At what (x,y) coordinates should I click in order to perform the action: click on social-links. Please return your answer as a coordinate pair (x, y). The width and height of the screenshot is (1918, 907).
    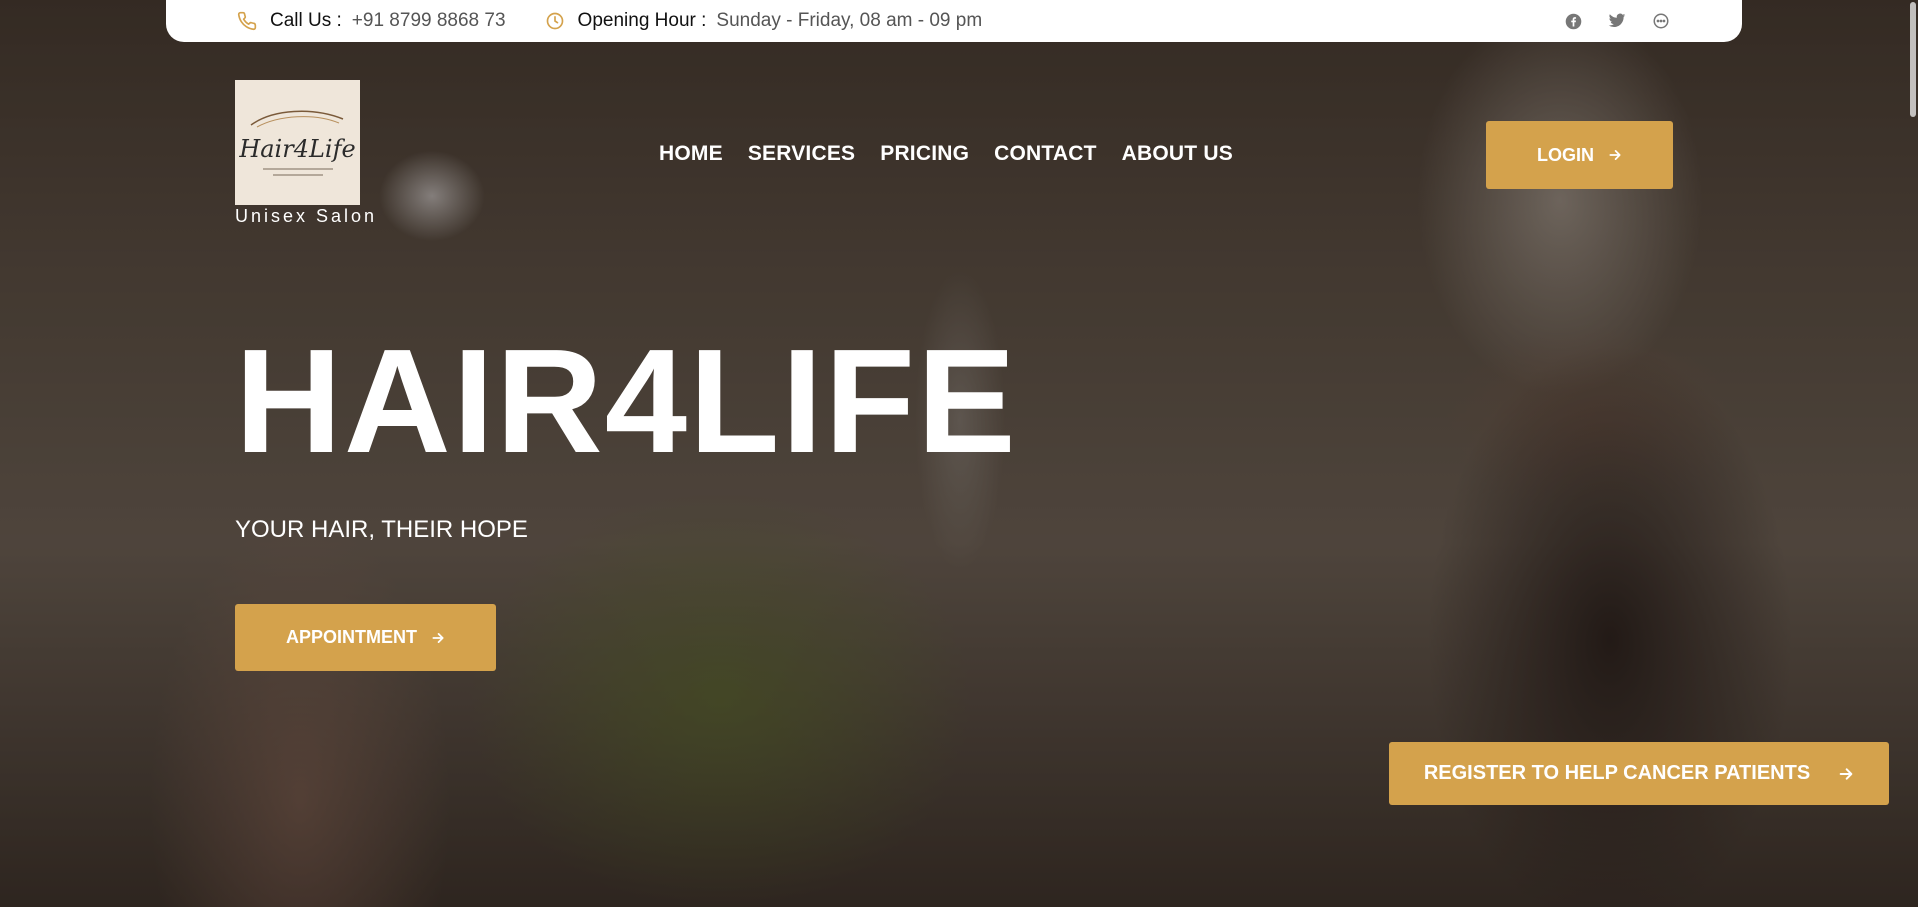
    Looking at the image, I should click on (1617, 21).